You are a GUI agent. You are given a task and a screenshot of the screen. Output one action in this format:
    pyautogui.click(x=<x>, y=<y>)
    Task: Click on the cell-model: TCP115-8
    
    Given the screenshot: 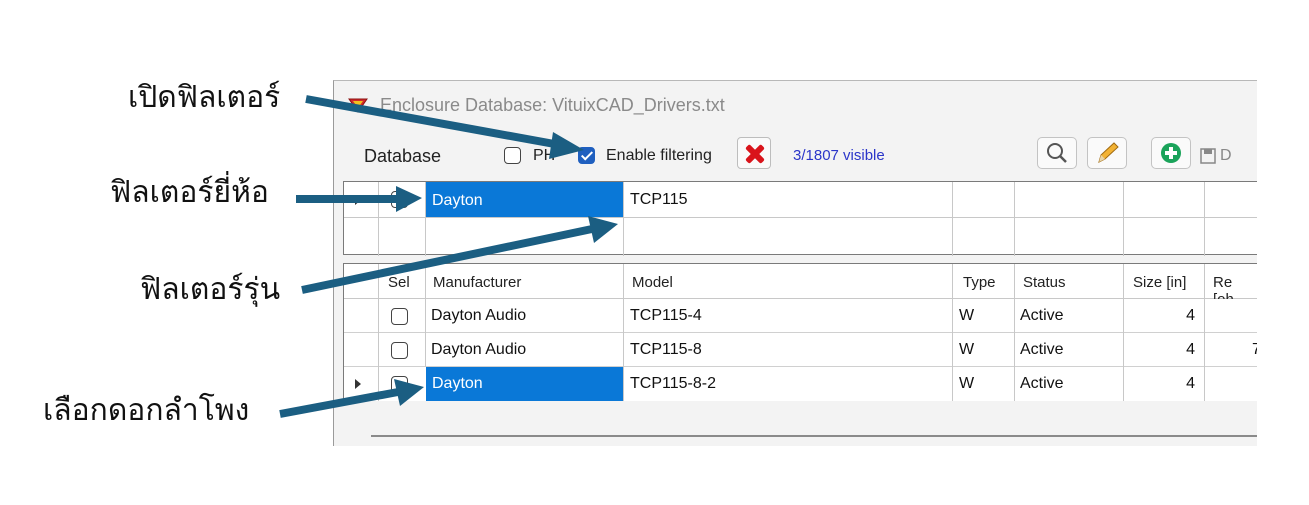 What is the action you would take?
    pyautogui.click(x=666, y=349)
    